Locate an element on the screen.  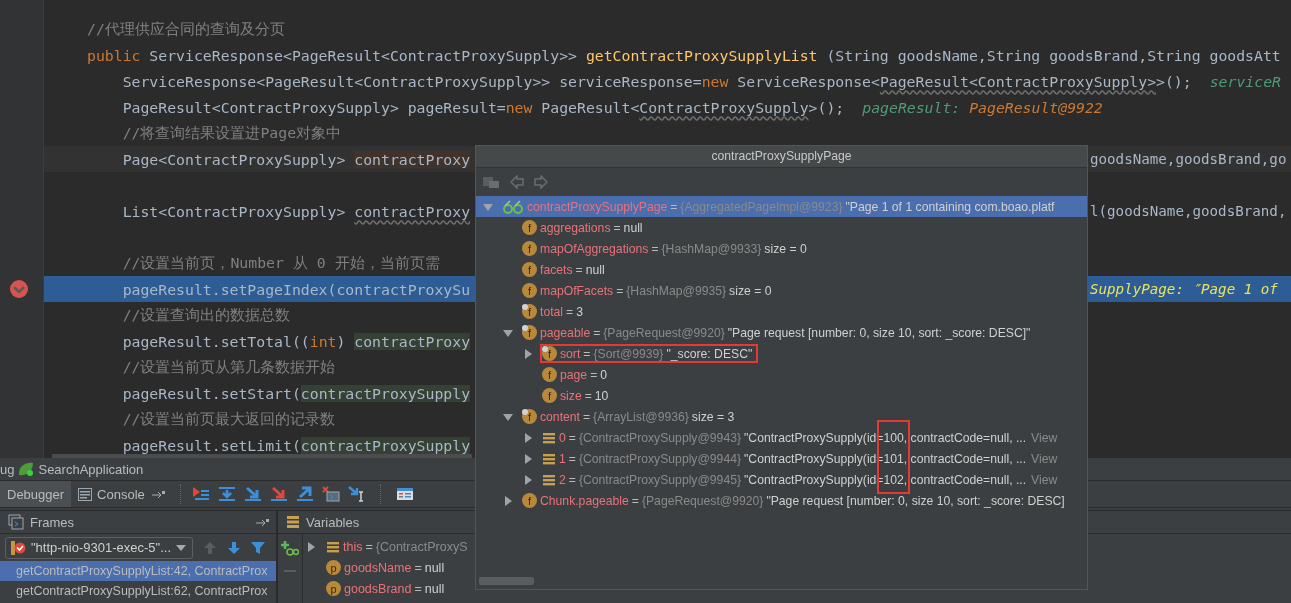
variable-row: f mapOfFacets = {HashMap@9935} size = 0 is located at coordinates (781, 290).